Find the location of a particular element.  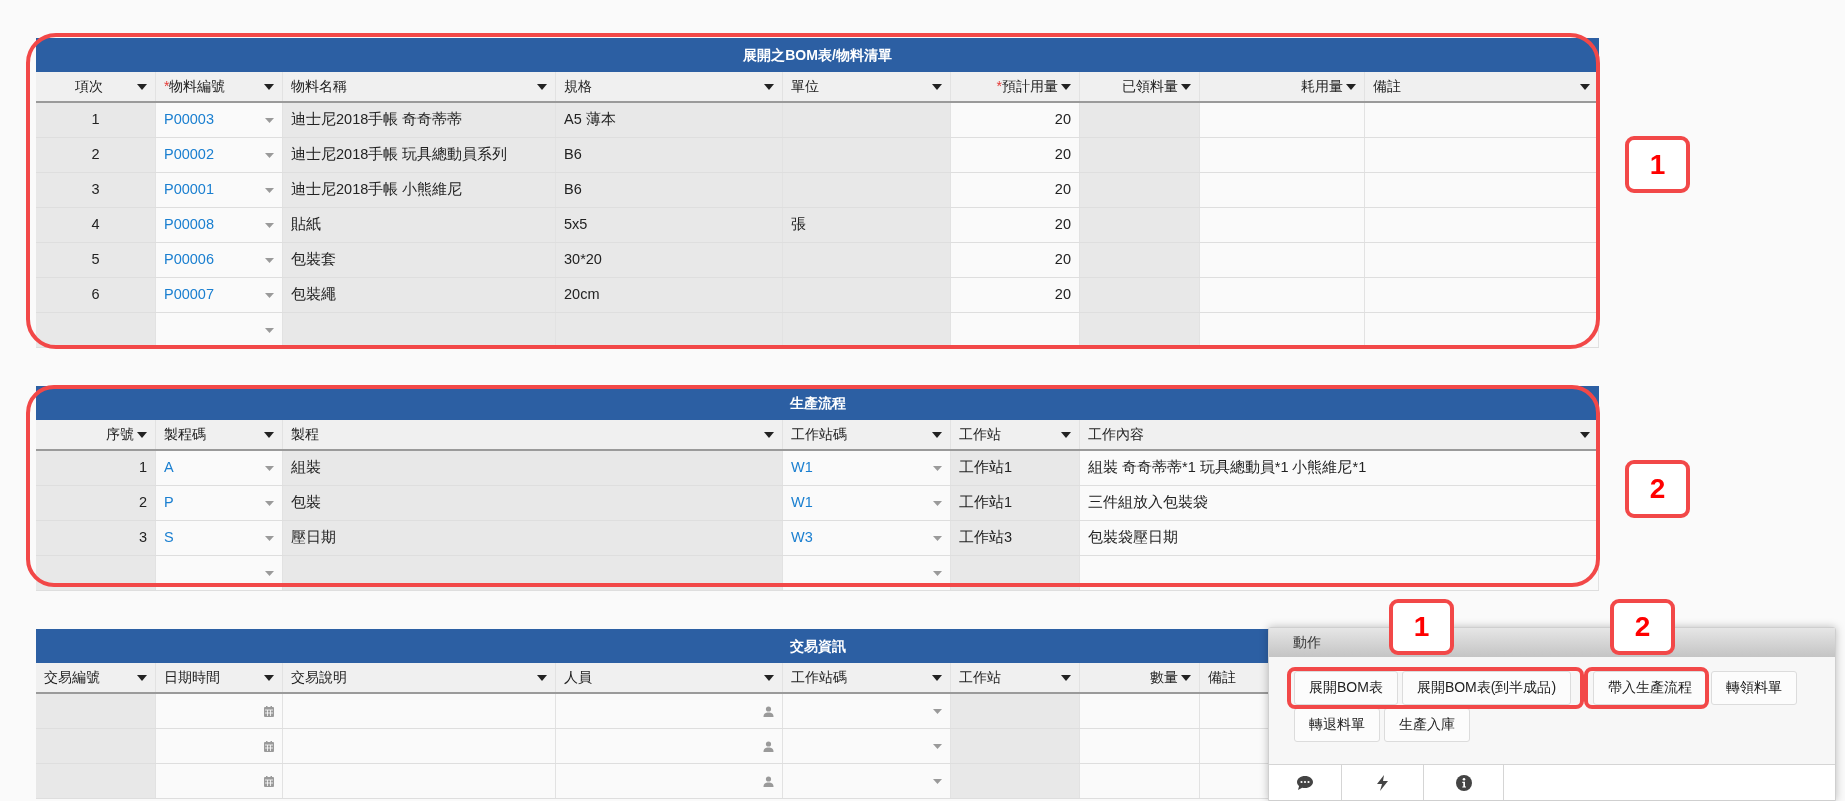

action-button: 生產入庫 is located at coordinates (1427, 724).